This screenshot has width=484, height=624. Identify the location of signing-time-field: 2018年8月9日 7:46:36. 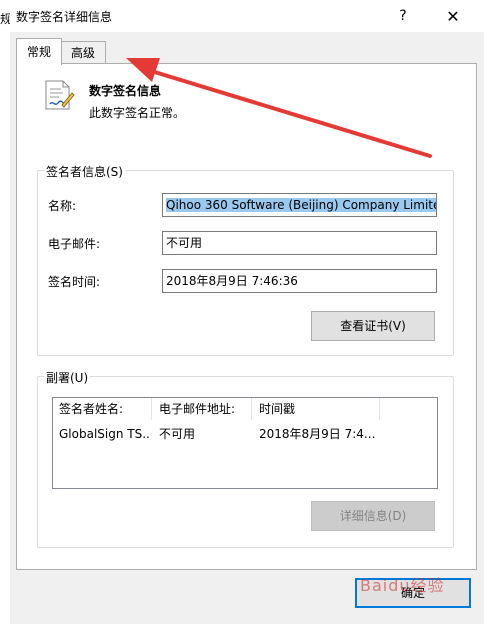
(299, 281).